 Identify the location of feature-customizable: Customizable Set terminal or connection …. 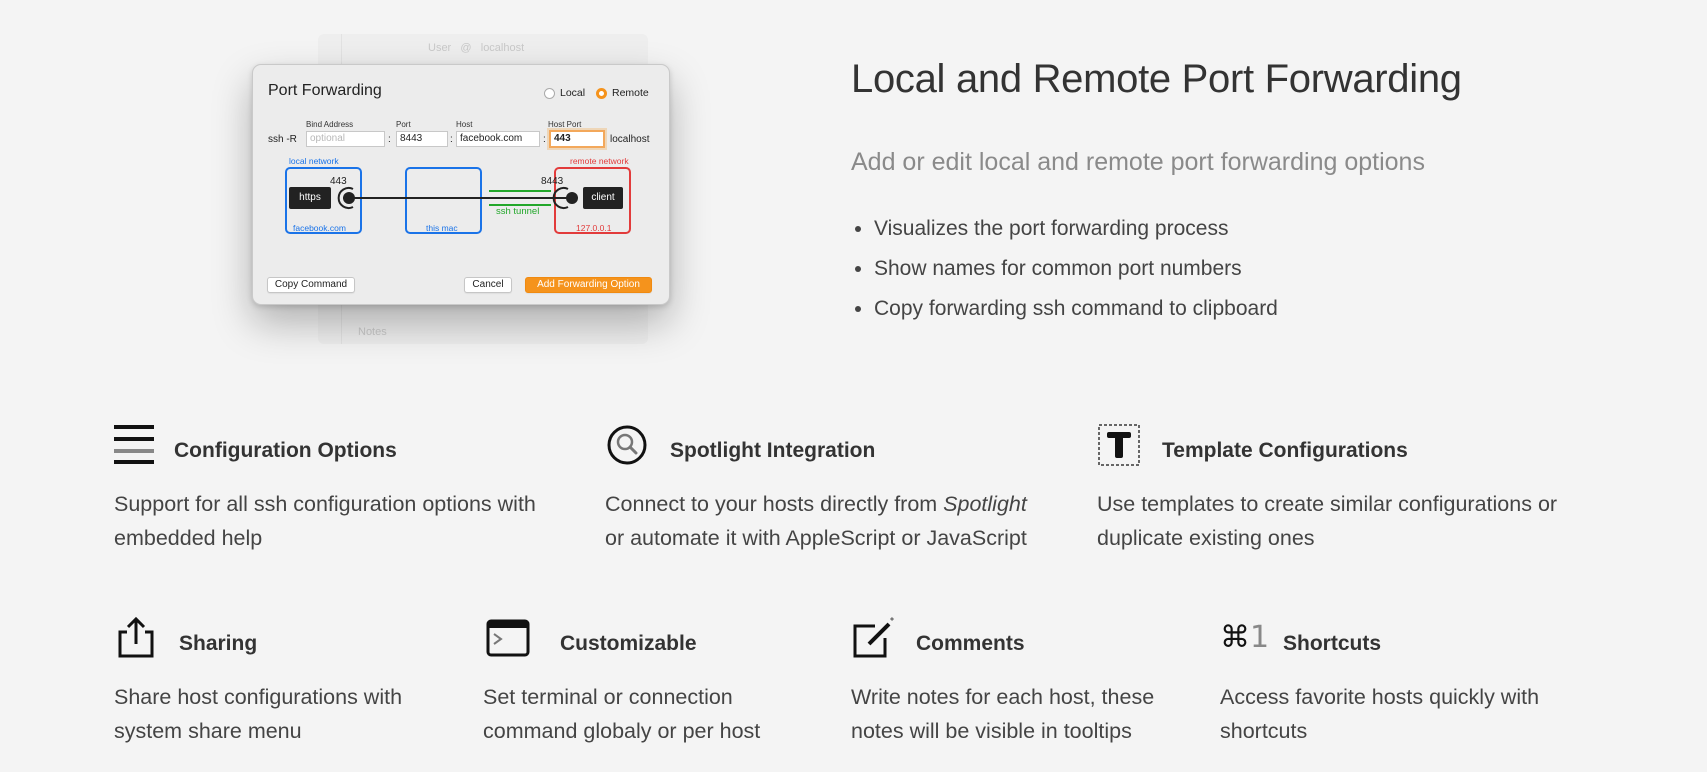
(653, 686).